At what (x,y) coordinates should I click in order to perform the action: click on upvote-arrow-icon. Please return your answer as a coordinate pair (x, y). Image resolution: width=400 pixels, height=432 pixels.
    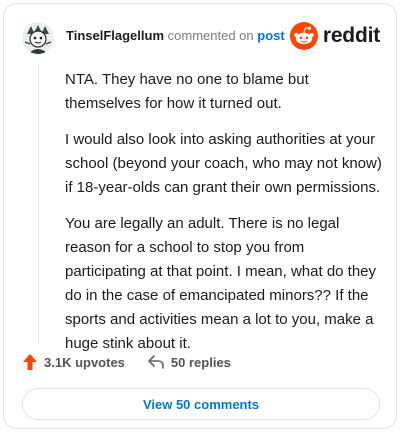
    Looking at the image, I should click on (30, 362).